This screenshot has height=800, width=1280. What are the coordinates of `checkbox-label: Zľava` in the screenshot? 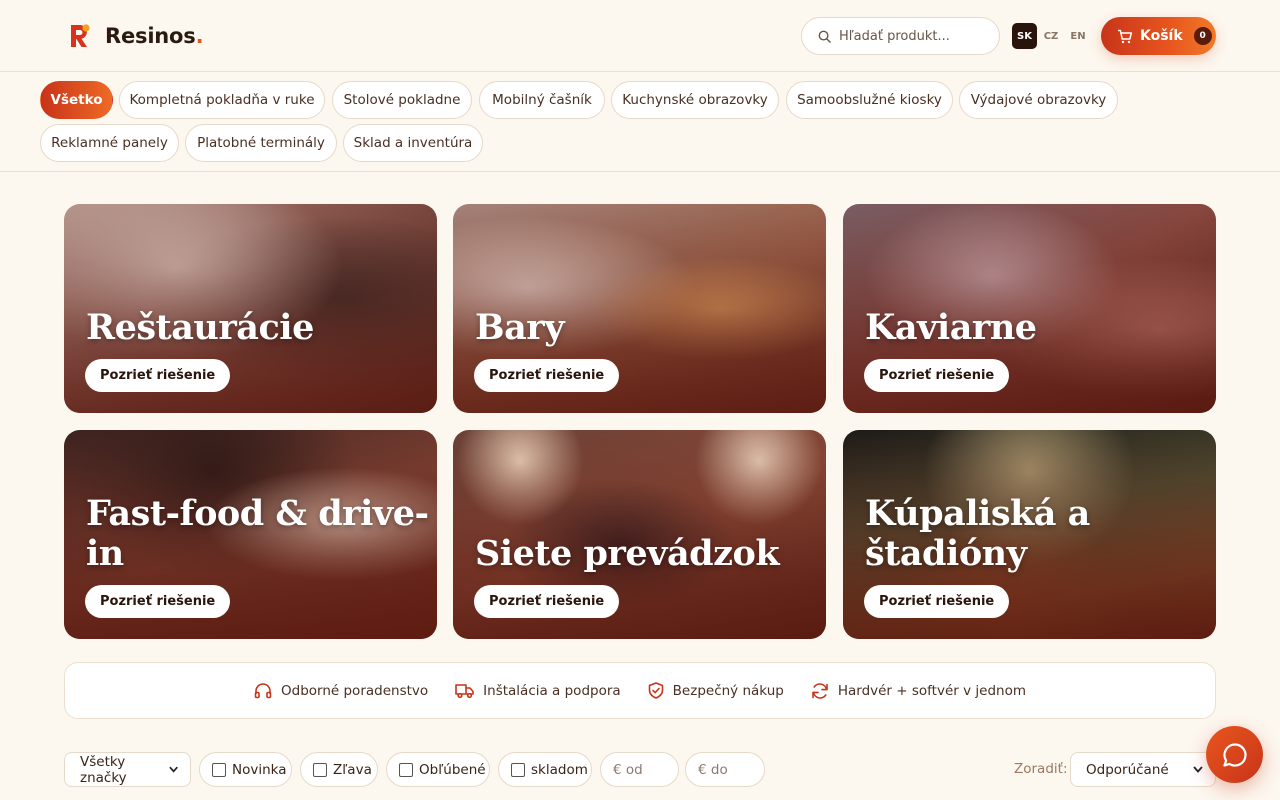 It's located at (352, 769).